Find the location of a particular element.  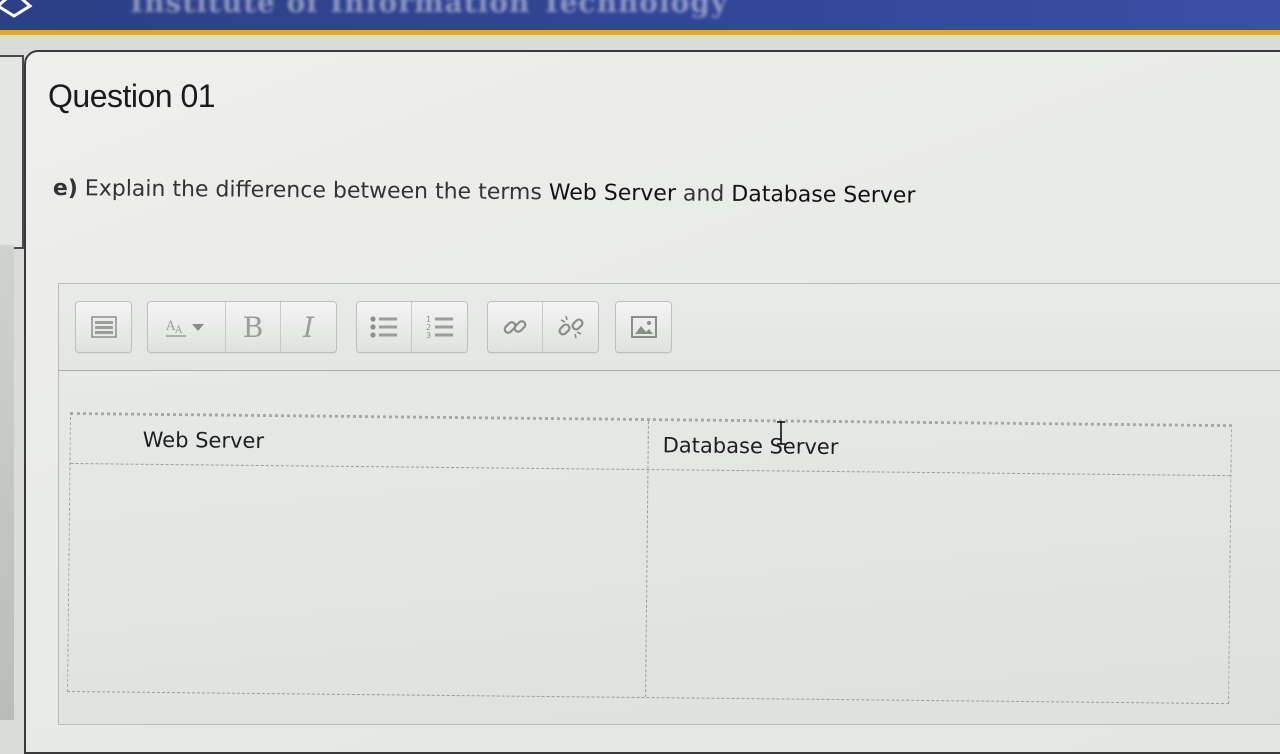

link-icon is located at coordinates (515, 327).